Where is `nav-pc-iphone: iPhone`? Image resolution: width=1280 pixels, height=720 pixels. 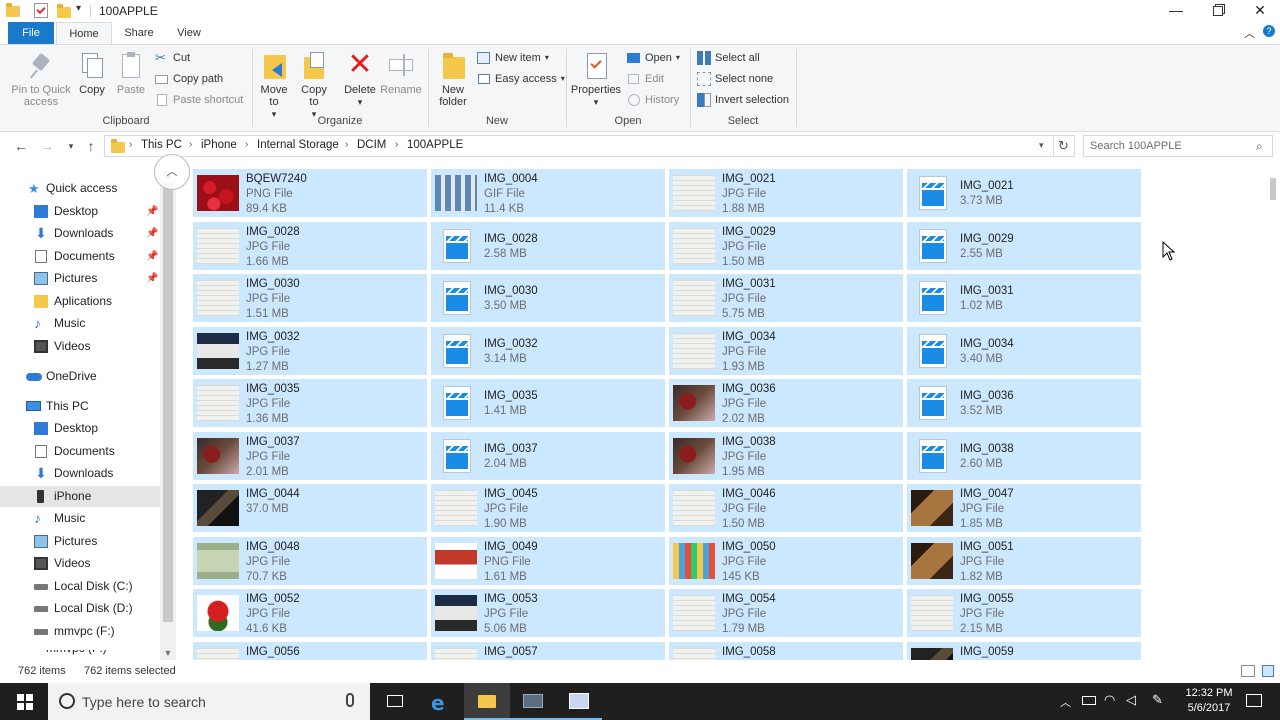 nav-pc-iphone: iPhone is located at coordinates (80, 496).